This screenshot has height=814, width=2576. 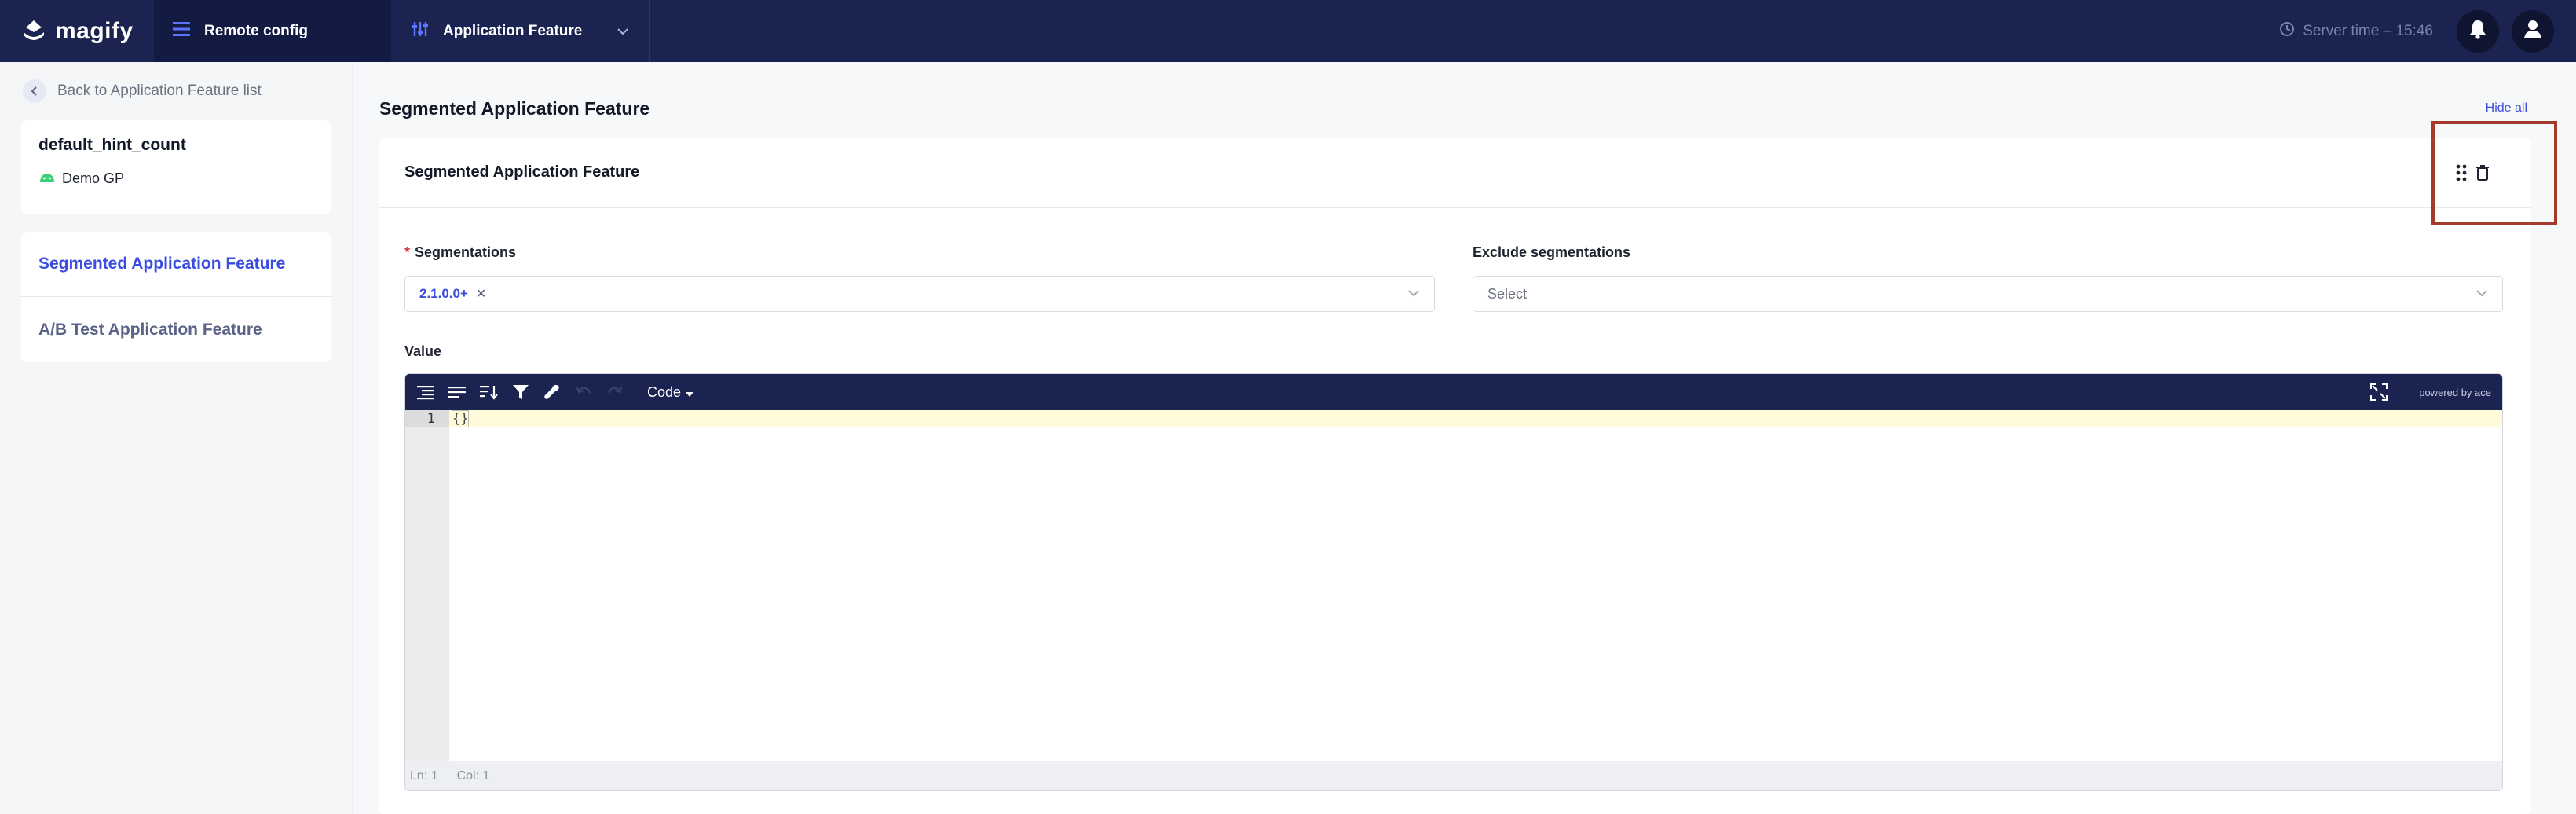 I want to click on menu-icon, so click(x=181, y=31).